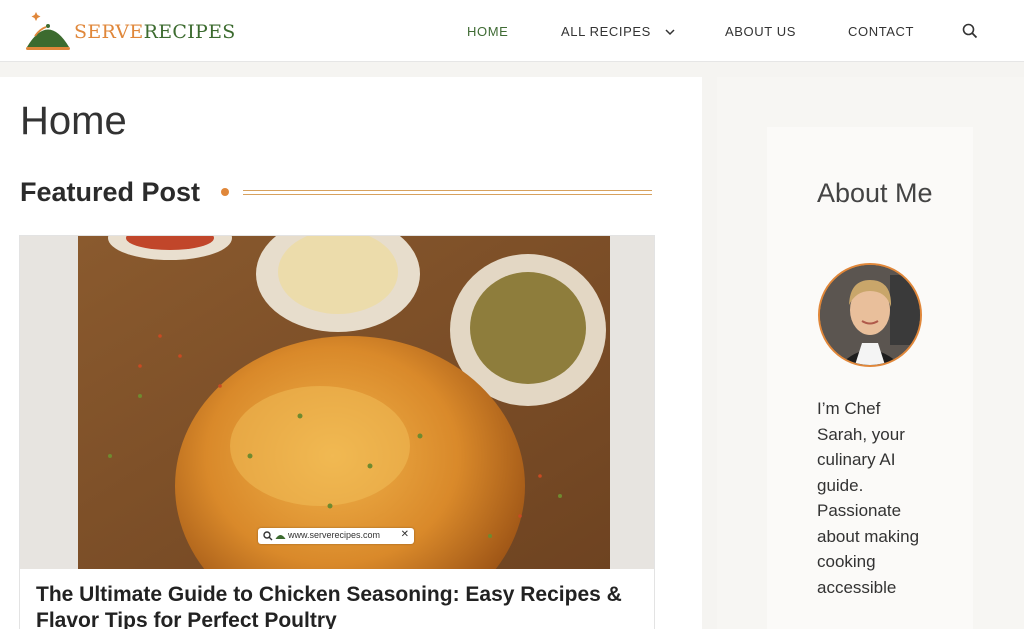 The height and width of the screenshot is (629, 1024). Describe the element at coordinates (487, 31) in the screenshot. I see `nav-home: HOME` at that location.